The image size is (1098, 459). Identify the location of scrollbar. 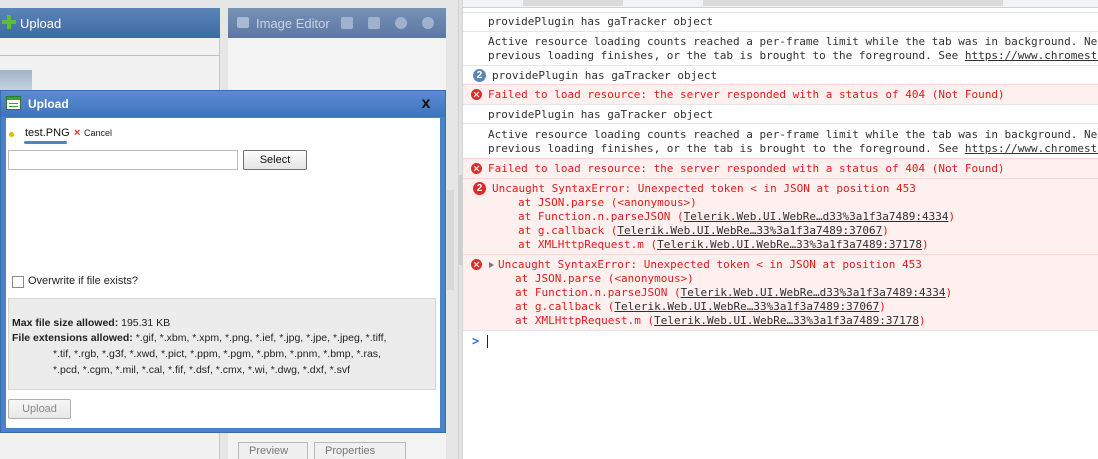
(450, 240).